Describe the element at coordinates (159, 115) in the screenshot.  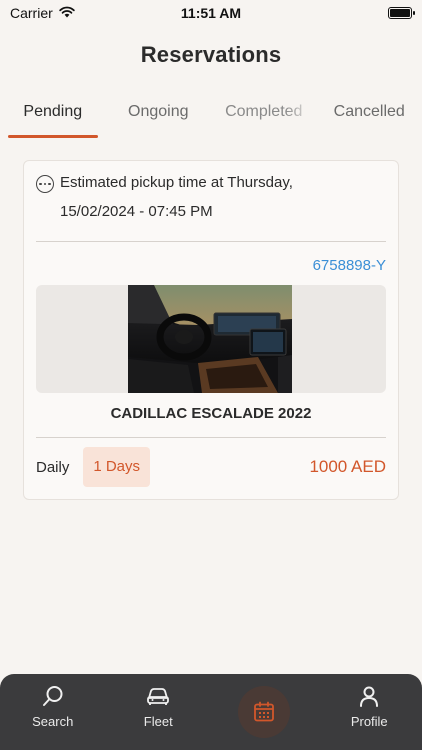
I see `tab-ongoing: Ongoing` at that location.